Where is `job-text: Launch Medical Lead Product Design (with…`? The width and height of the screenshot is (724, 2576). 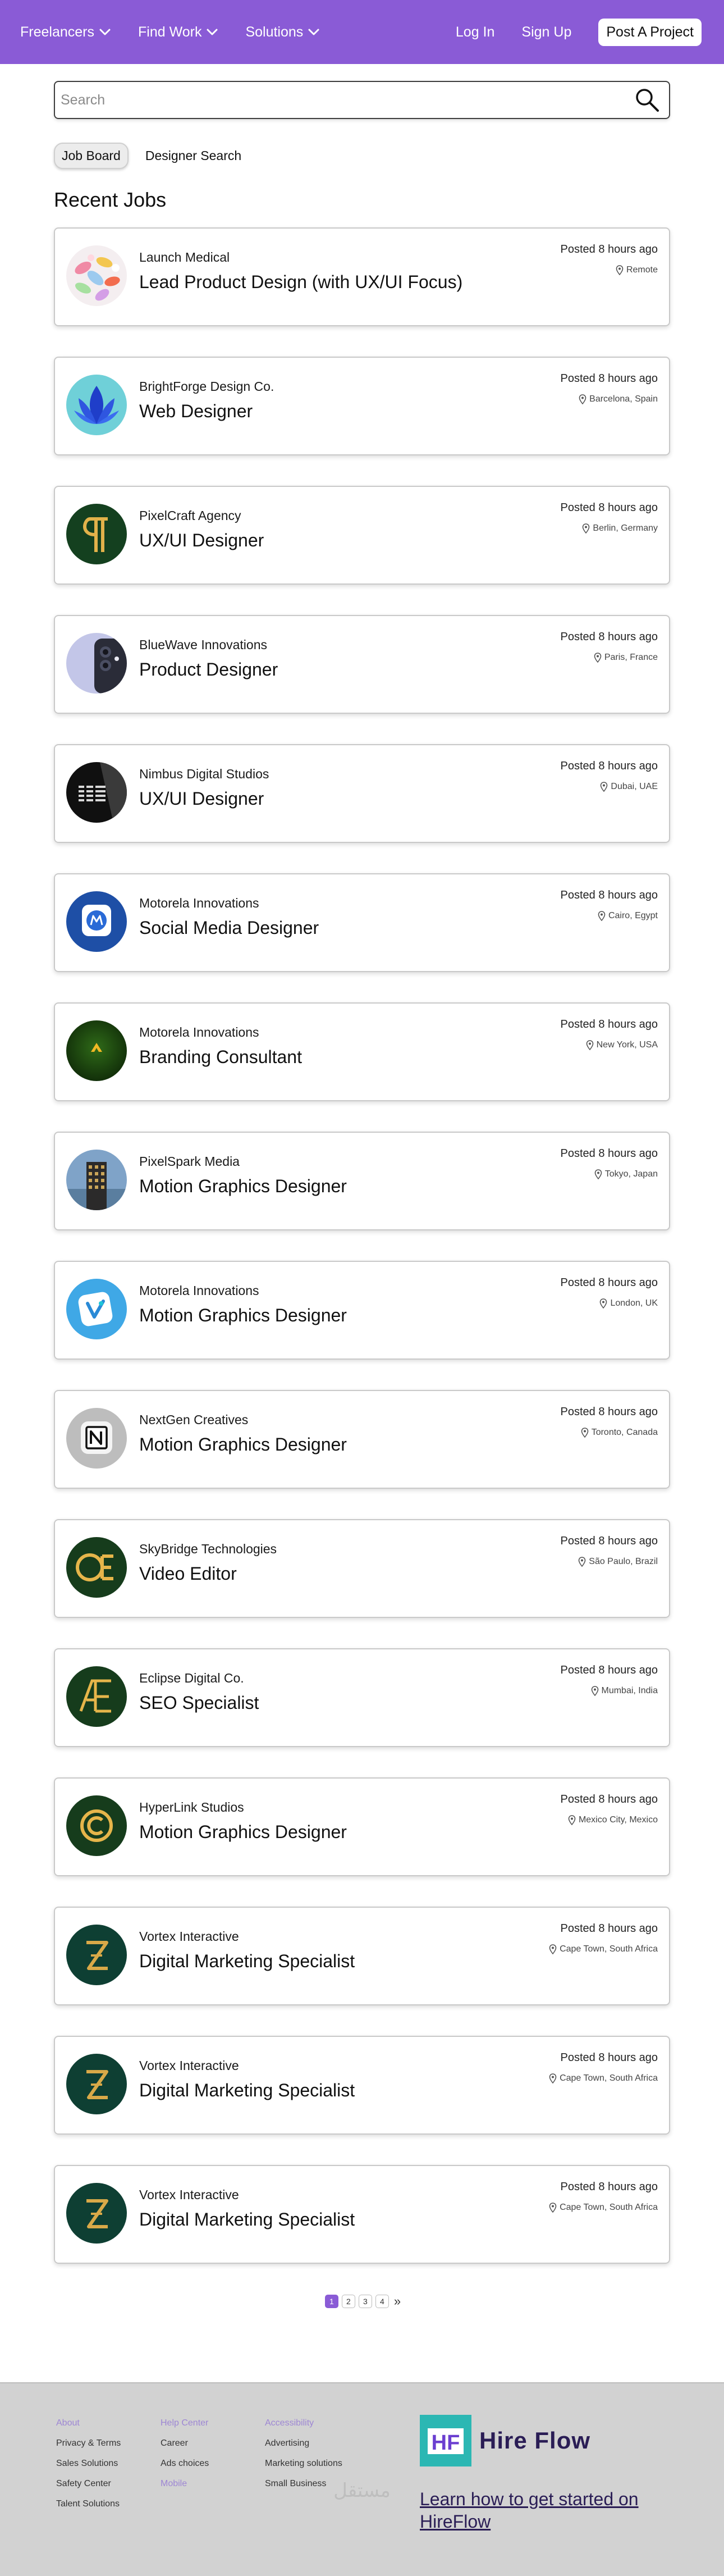 job-text: Launch Medical Lead Product Design (with… is located at coordinates (301, 269).